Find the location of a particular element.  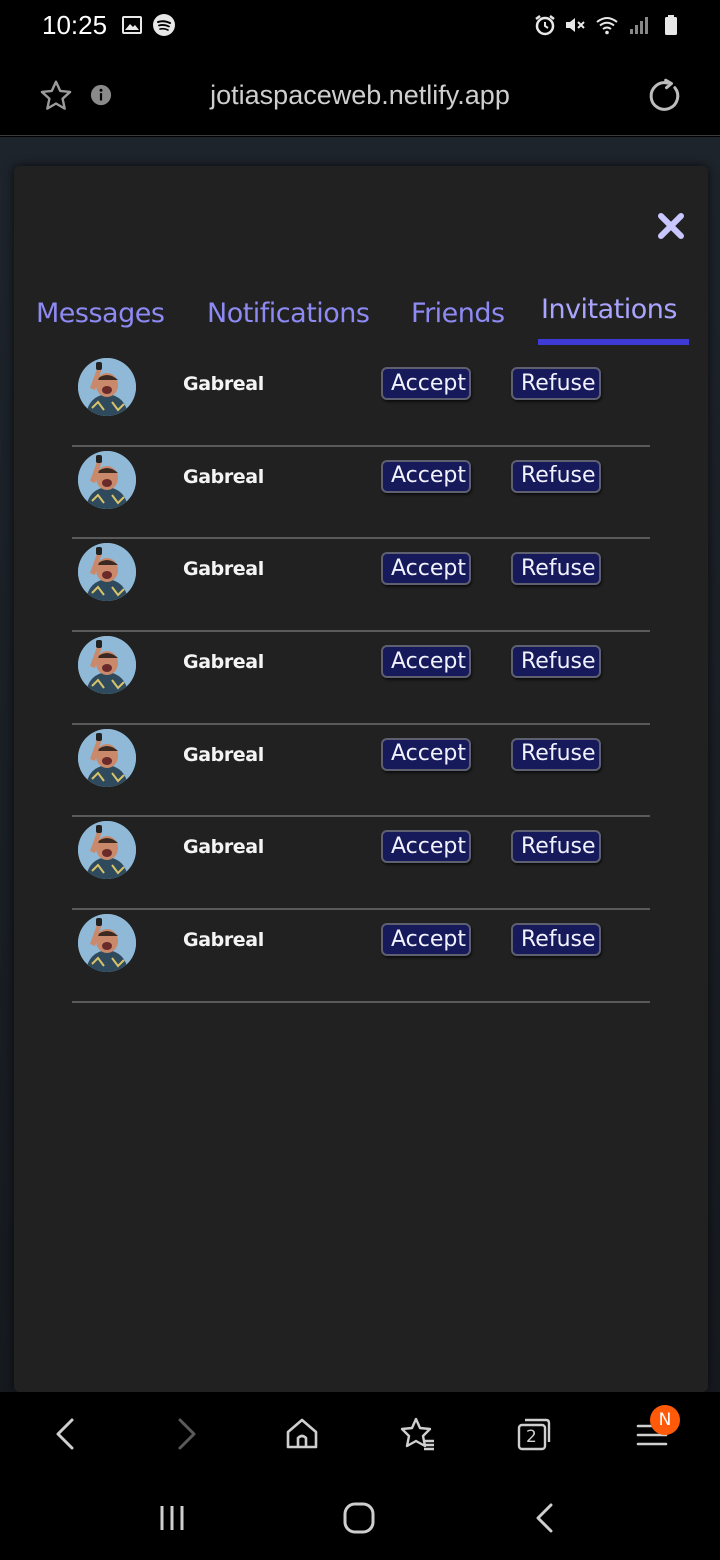

tab-messages: Messages is located at coordinates (100, 313).